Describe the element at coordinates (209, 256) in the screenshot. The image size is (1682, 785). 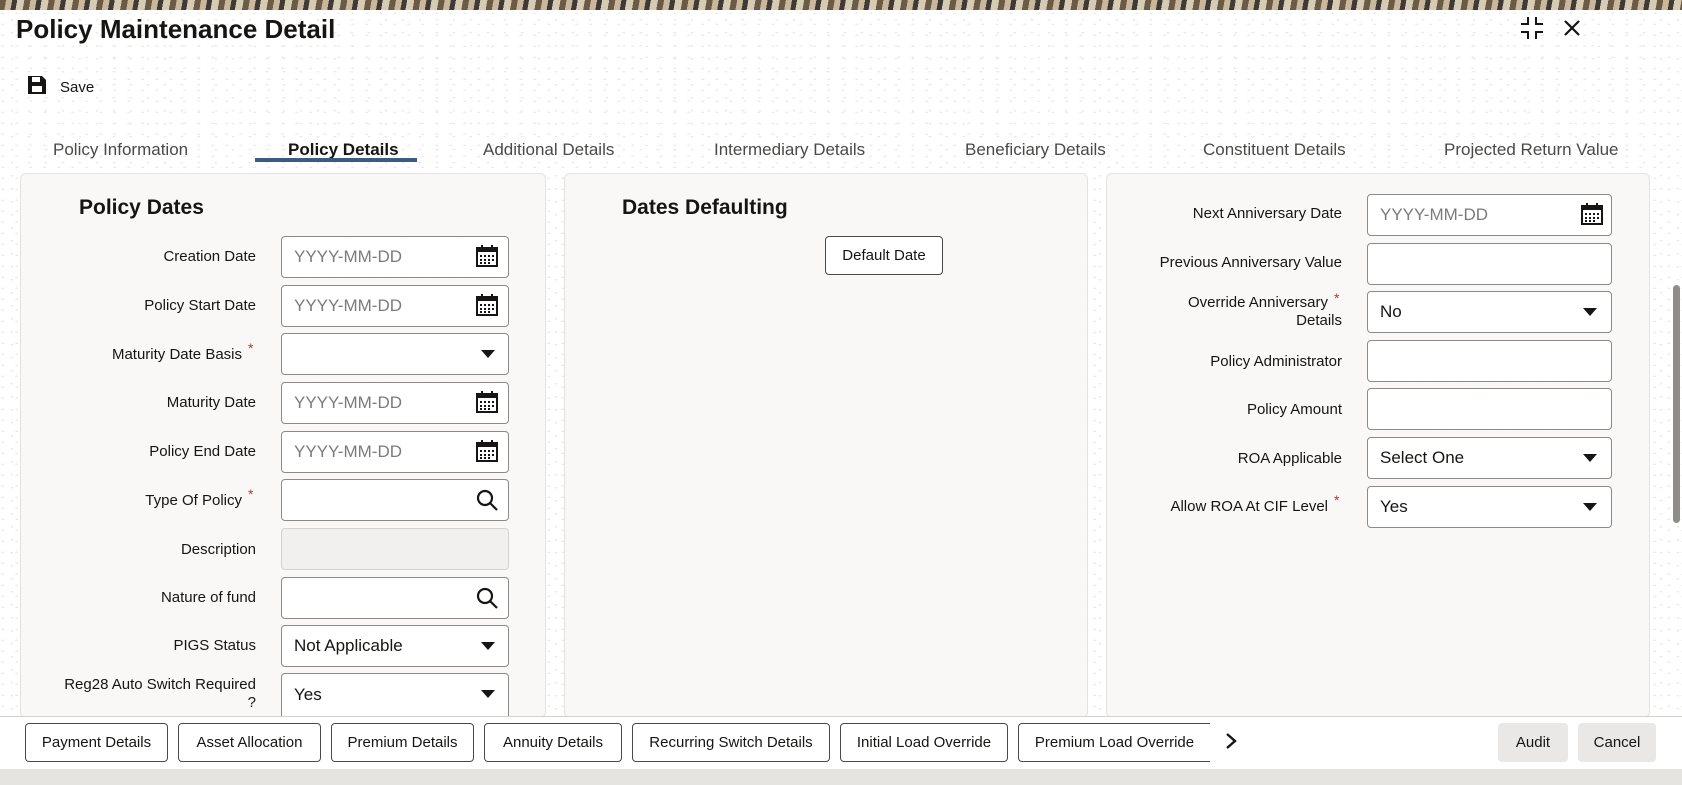
I see `creation-date-label: Creation Date` at that location.